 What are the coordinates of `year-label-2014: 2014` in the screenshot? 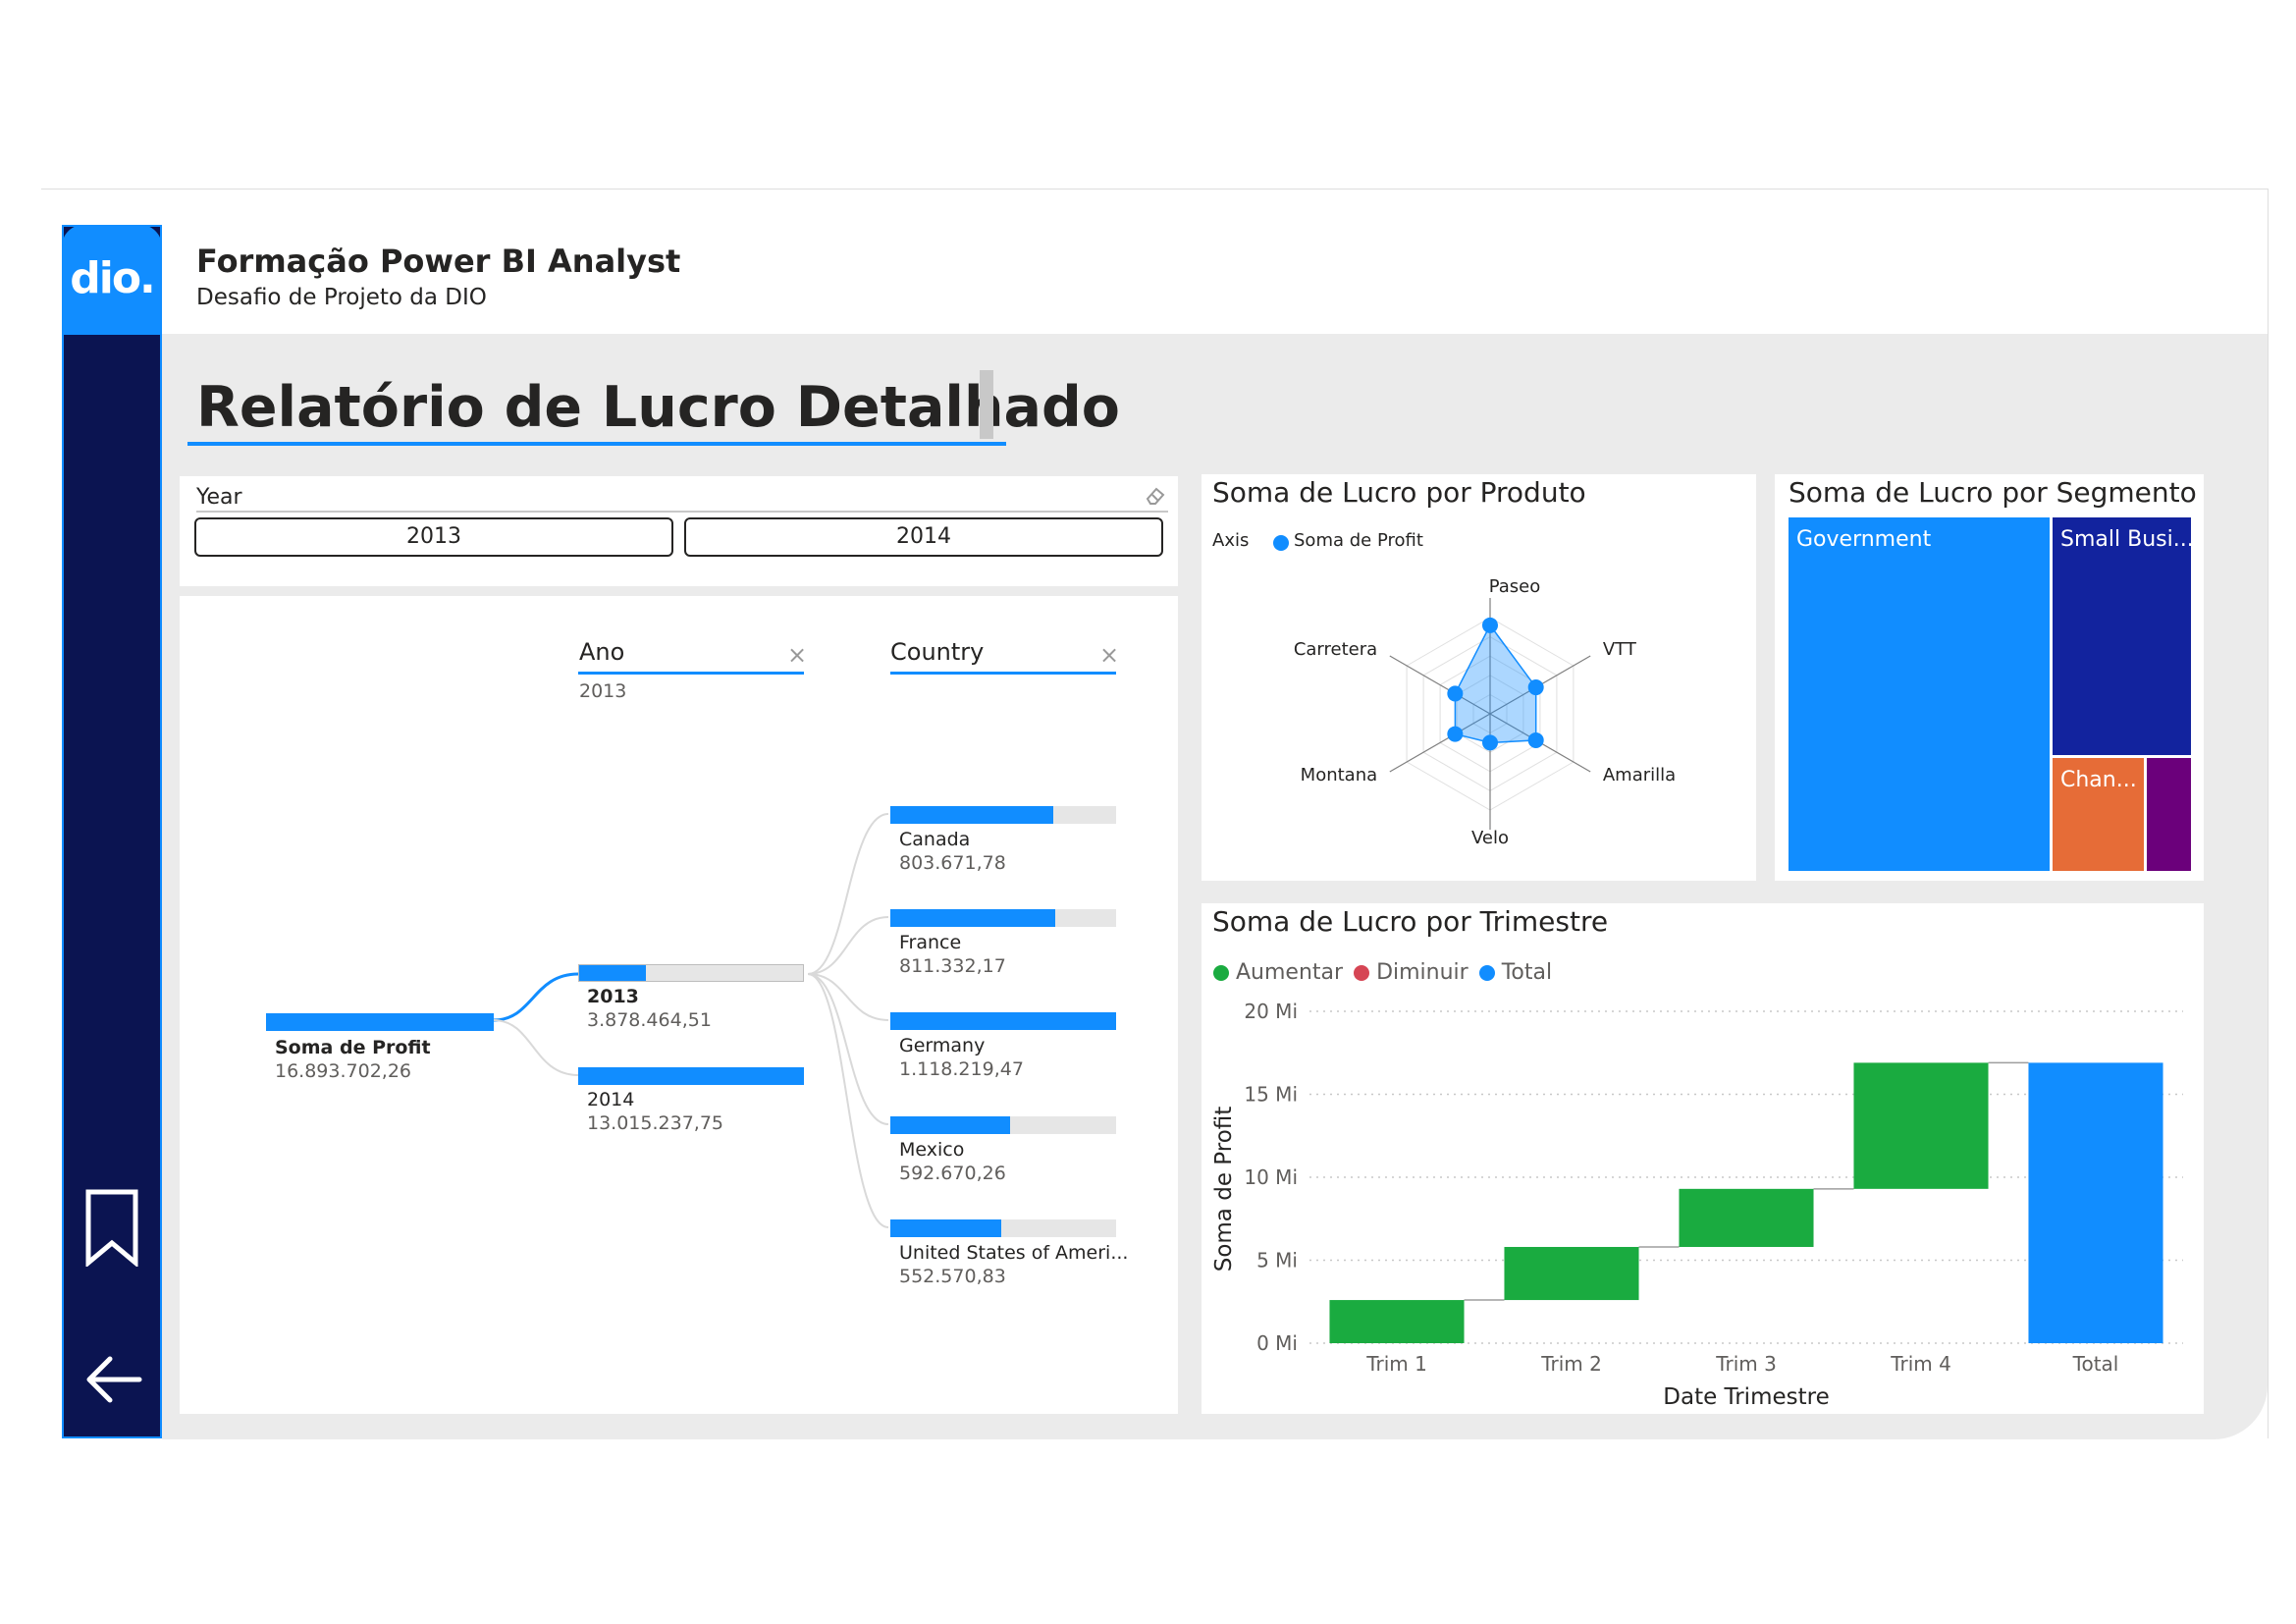 It's located at (611, 1099).